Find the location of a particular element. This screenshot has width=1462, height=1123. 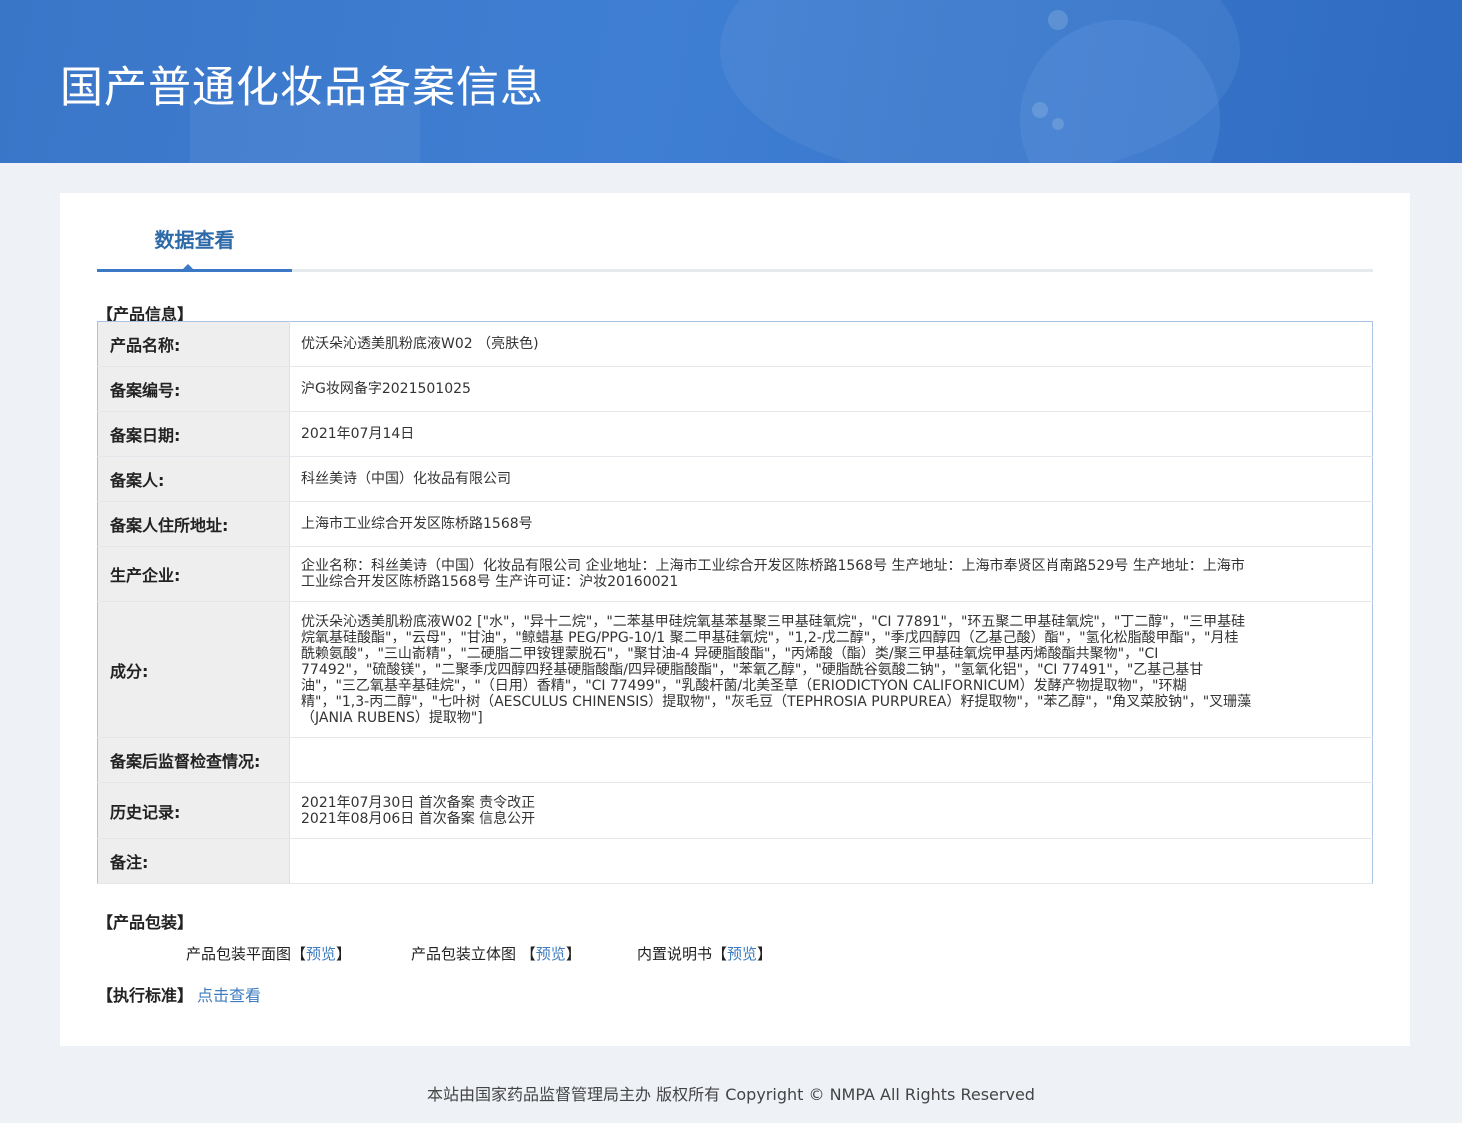

section-heading-standard: 【执行标准】 is located at coordinates (145, 995).